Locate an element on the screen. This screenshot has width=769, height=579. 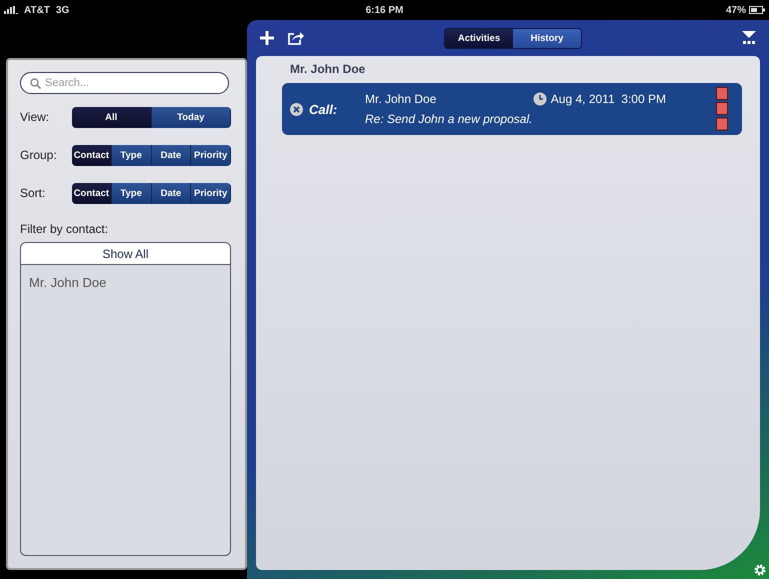
share-icon is located at coordinates (296, 38).